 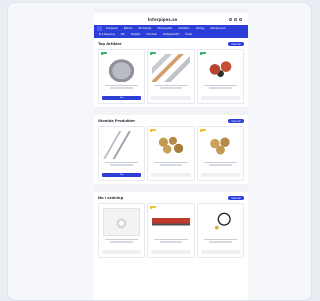 I want to click on nav-item: Värmesystem, so click(x=164, y=28).